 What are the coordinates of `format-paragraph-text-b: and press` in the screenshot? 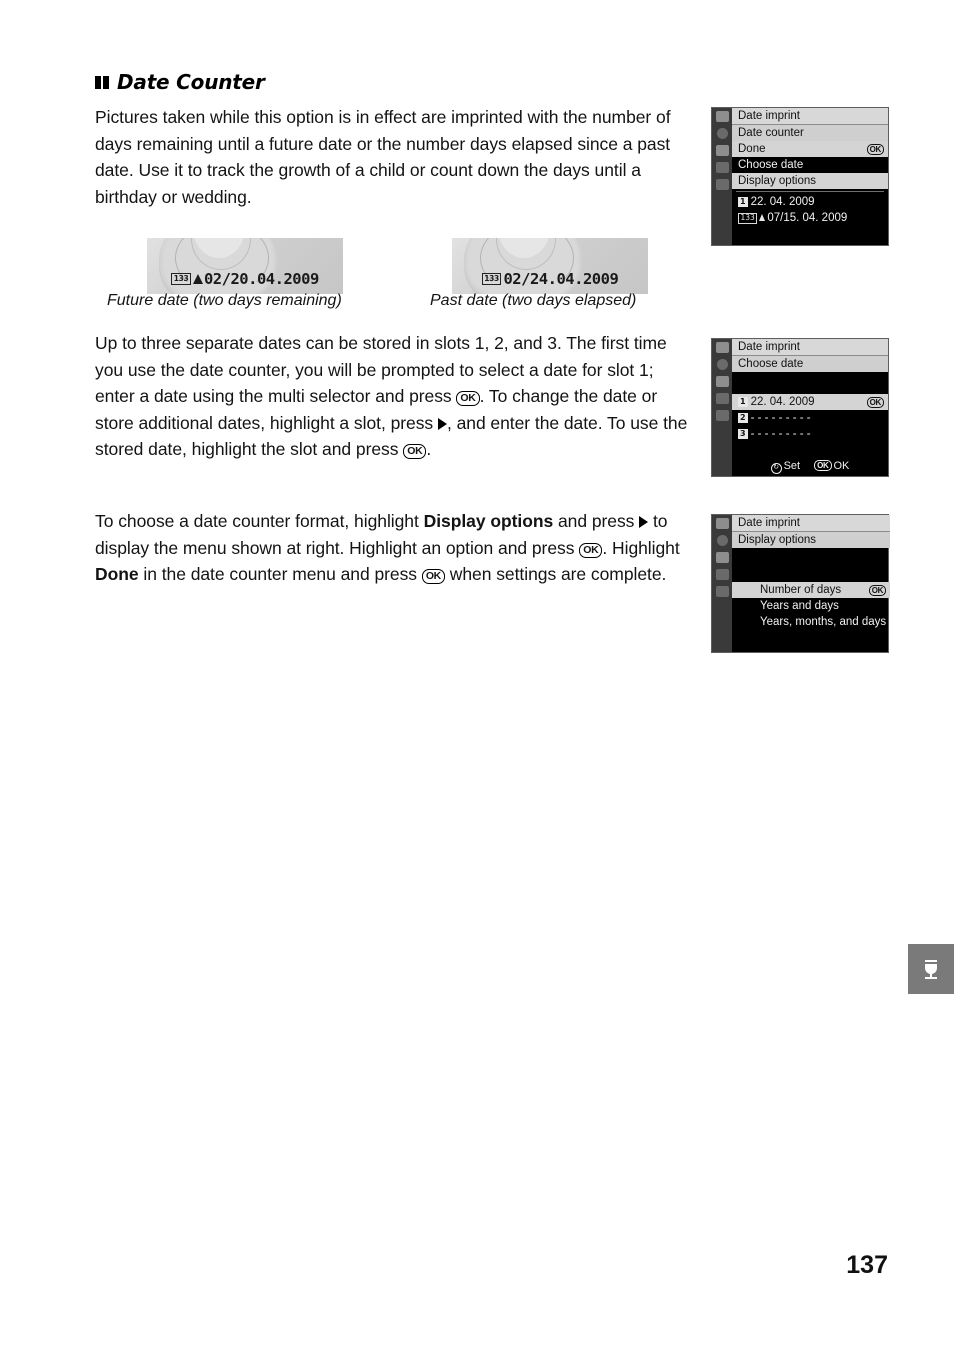 It's located at (596, 521).